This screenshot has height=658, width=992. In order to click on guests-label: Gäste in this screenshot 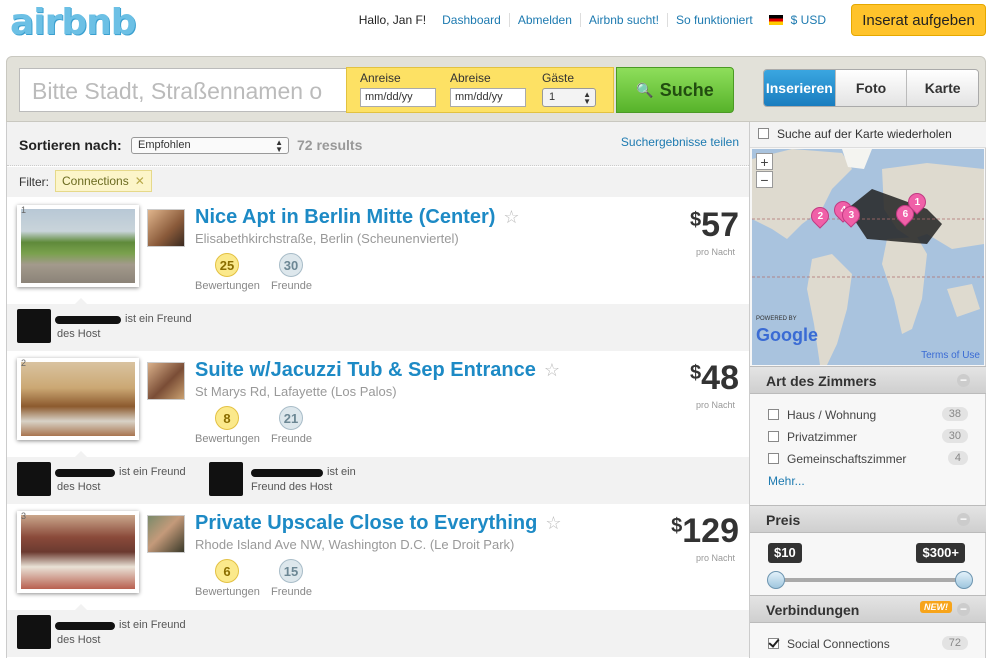, I will do `click(558, 78)`.